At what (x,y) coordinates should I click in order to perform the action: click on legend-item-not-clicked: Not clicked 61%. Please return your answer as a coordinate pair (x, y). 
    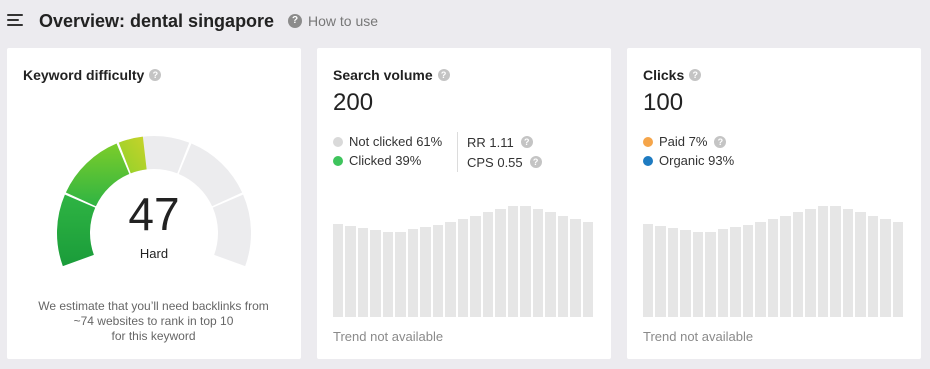
    Looking at the image, I should click on (387, 141).